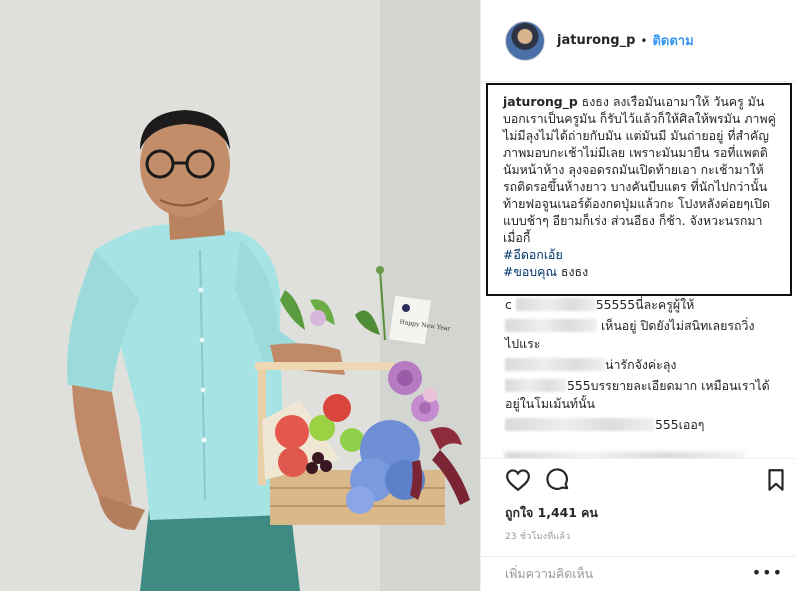 The height and width of the screenshot is (591, 796). Describe the element at coordinates (596, 40) in the screenshot. I see `header-username: jaturong_p` at that location.